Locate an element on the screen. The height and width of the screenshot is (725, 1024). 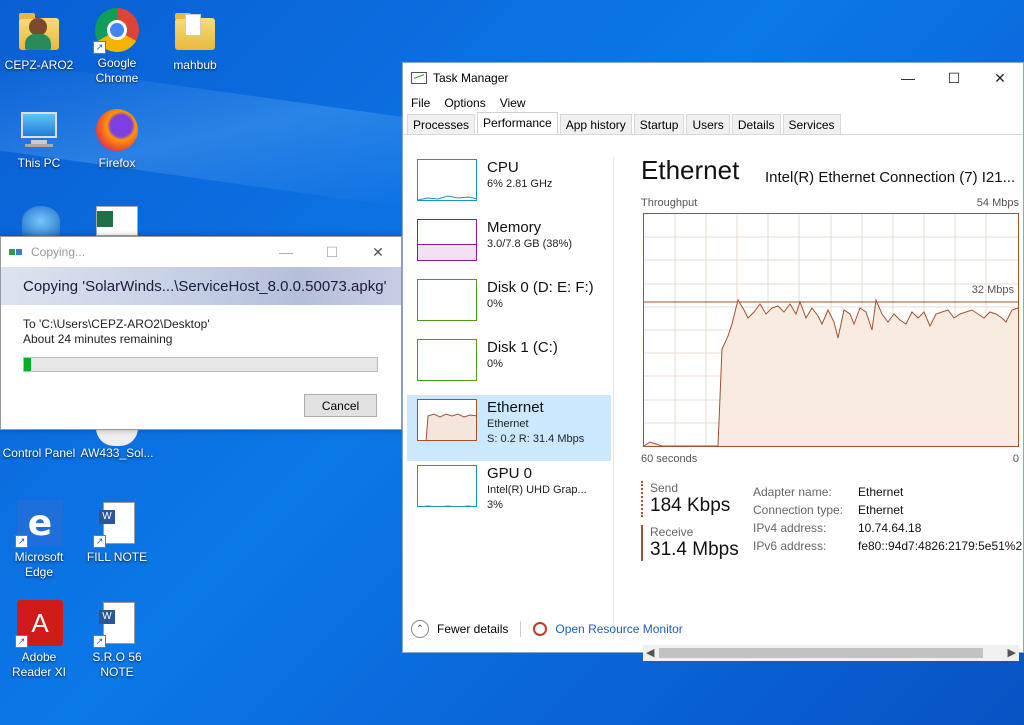
sidebar-item-gpu-0: GPU 0 Intel(R) UHD Grap... 3% is located at coordinates (509, 491).